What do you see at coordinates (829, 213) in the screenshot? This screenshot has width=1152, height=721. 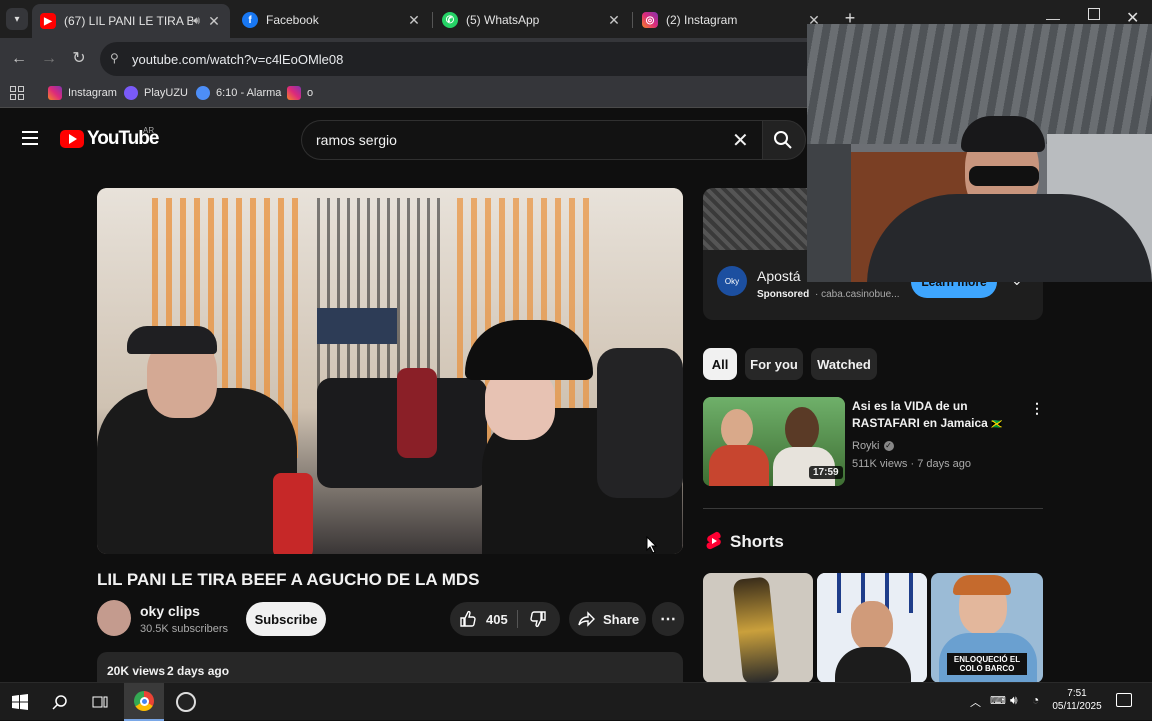 I see `webcam-wall` at bounding box center [829, 213].